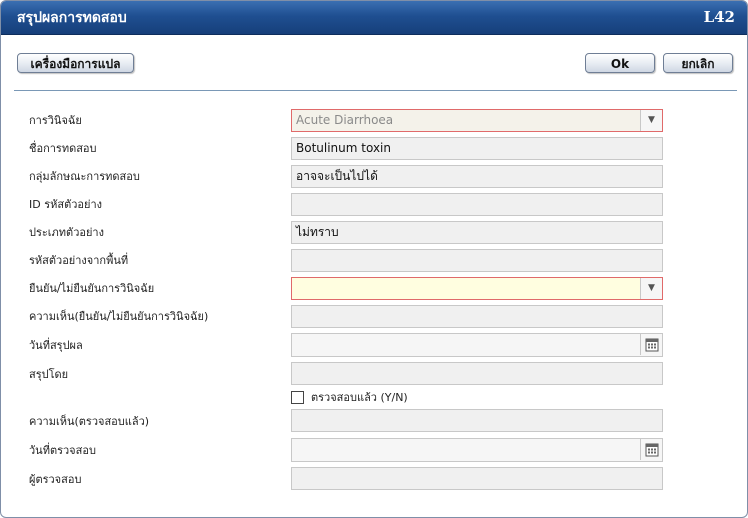 The height and width of the screenshot is (518, 748). Describe the element at coordinates (56, 345) in the screenshot. I see `summary-date-label: วันที่สรุปผล` at that location.